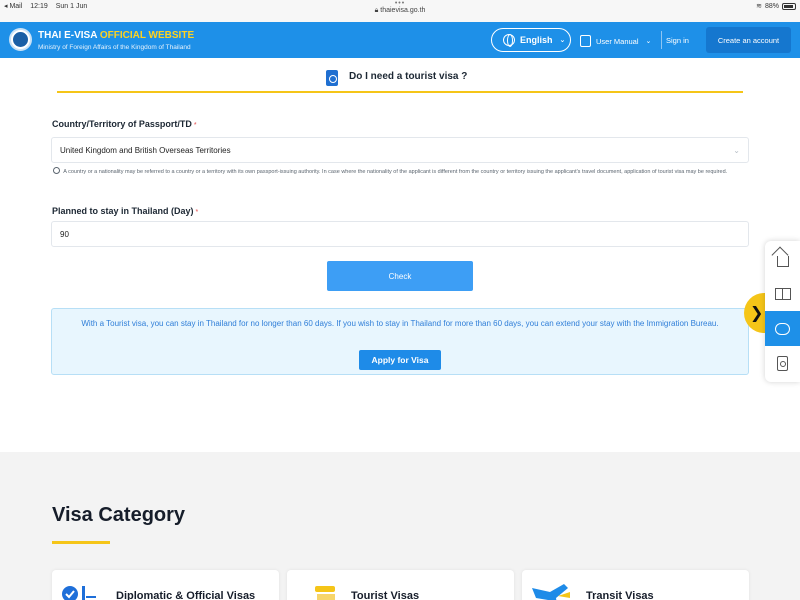 This screenshot has height=600, width=800. Describe the element at coordinates (400, 234) in the screenshot. I see `stay-days-input: 90` at that location.